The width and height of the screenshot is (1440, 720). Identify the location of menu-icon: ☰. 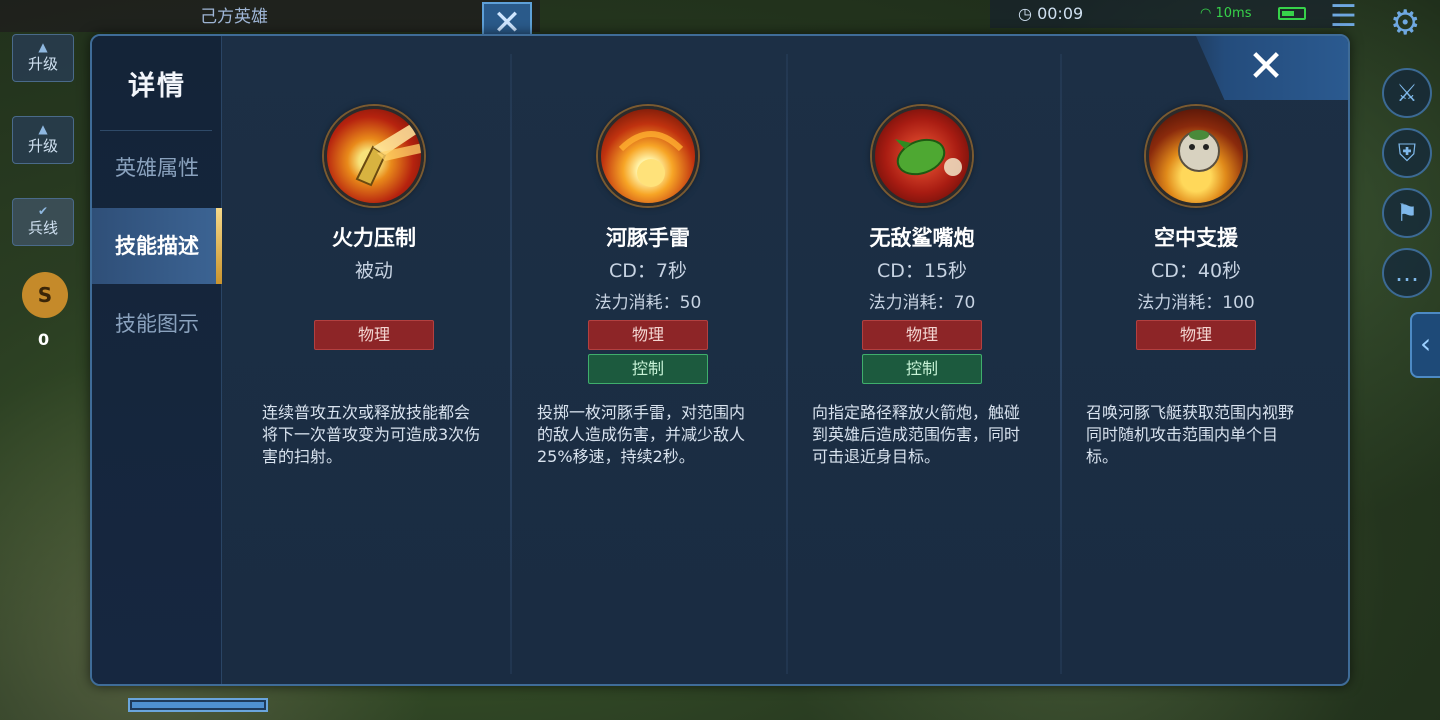
(1343, 17).